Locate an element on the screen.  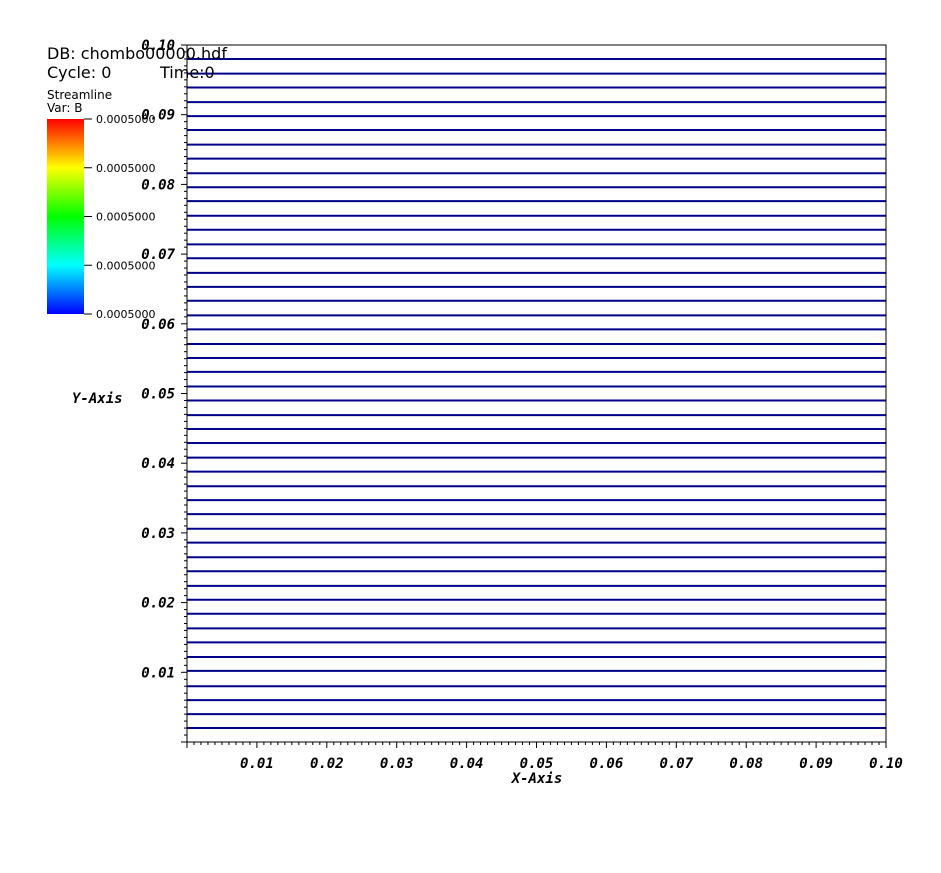
x-tick-label: 0.06 is located at coordinates (607, 764).